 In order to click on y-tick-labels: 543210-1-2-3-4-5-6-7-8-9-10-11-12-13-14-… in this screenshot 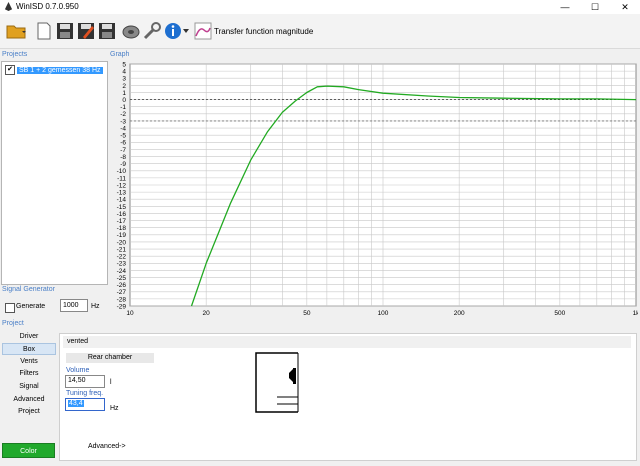, I will do `click(122, 185)`.